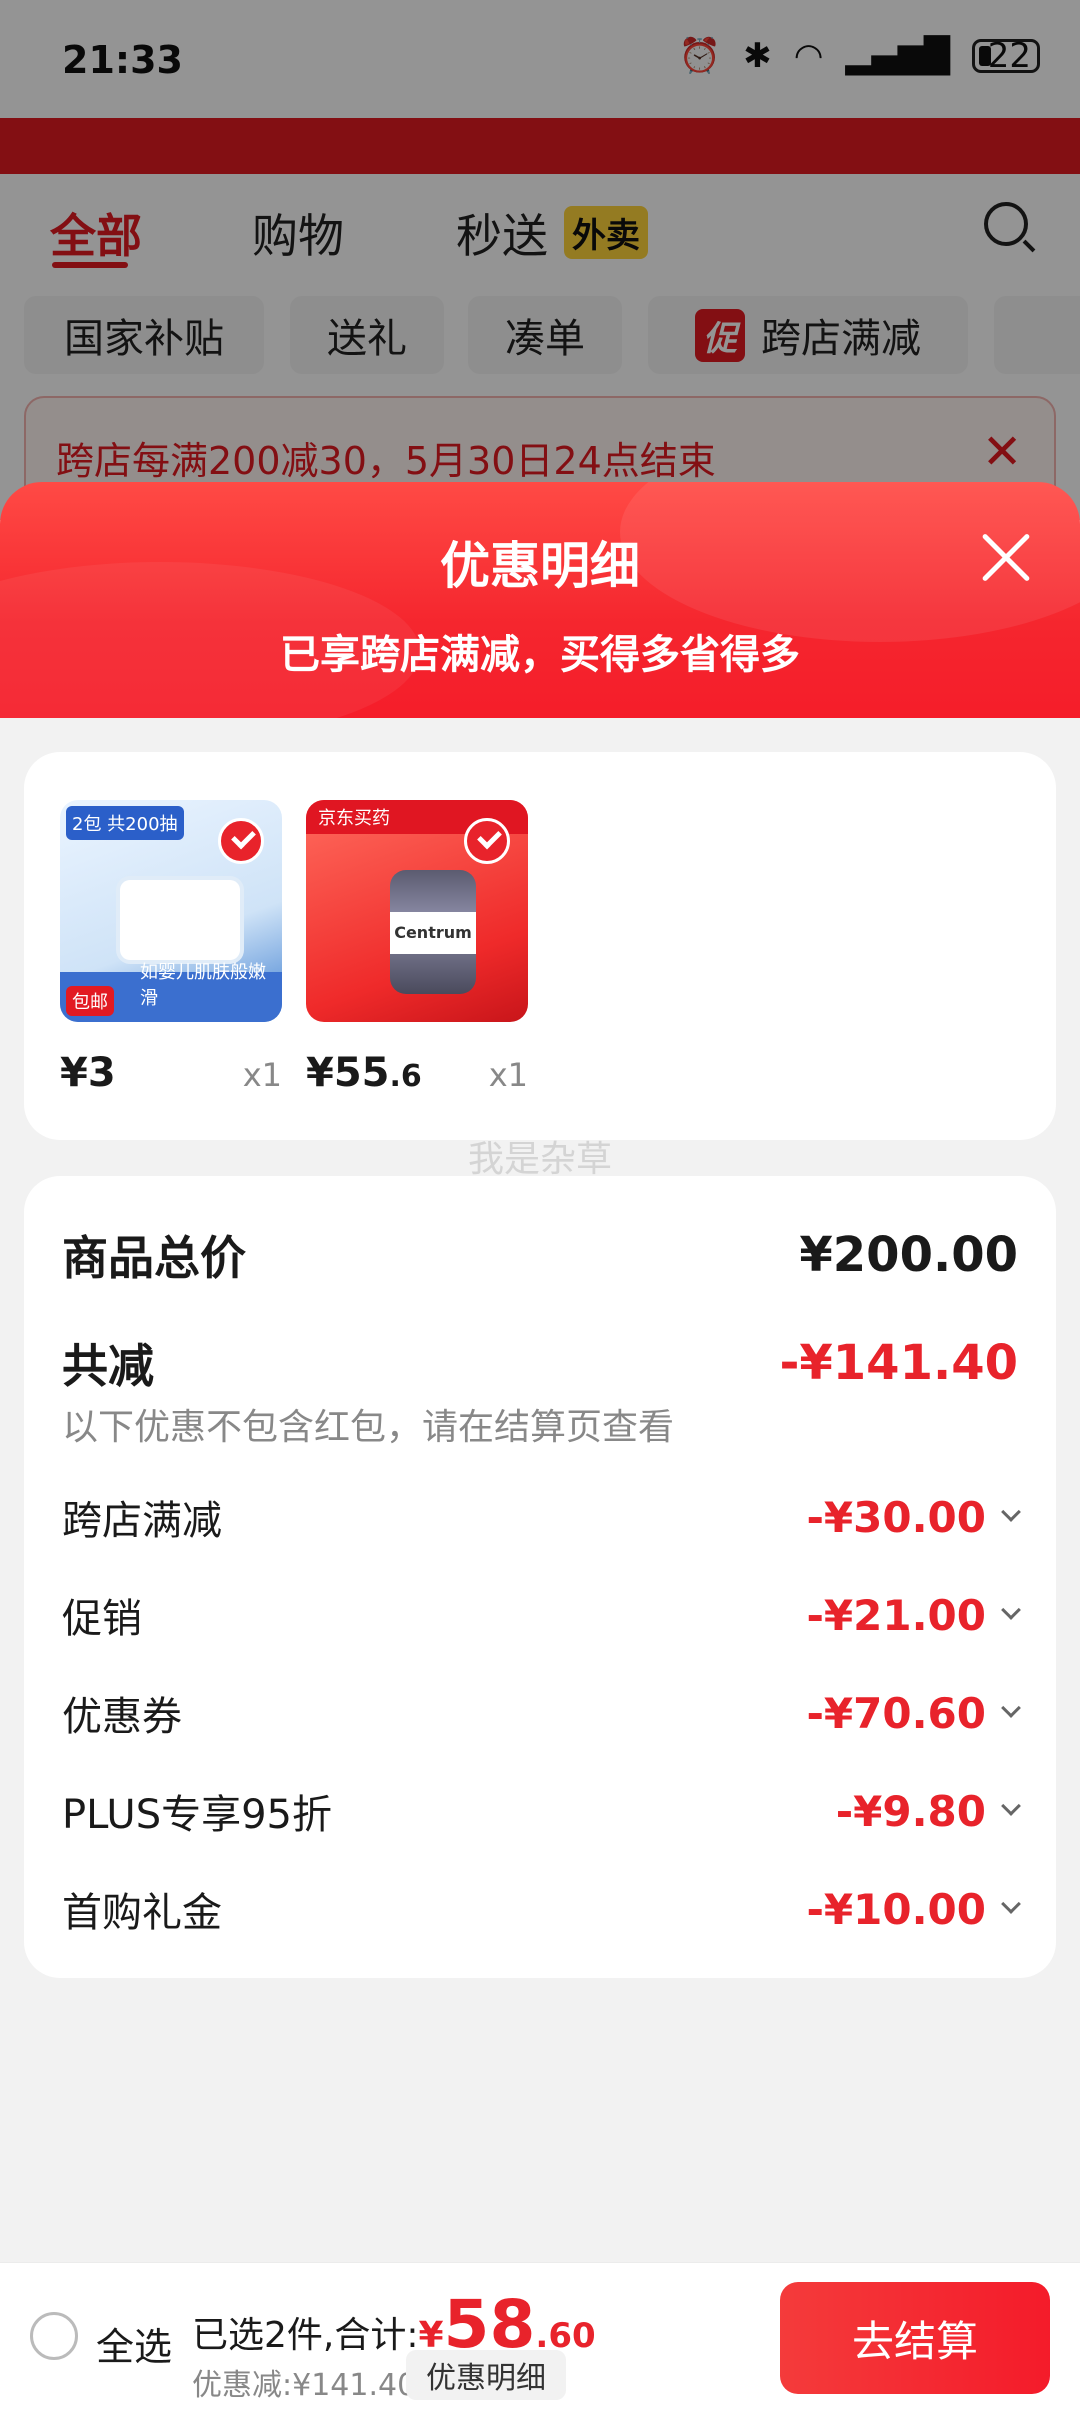 The height and width of the screenshot is (2414, 1080). What do you see at coordinates (134, 2343) in the screenshot?
I see `select-all-label: 全选` at bounding box center [134, 2343].